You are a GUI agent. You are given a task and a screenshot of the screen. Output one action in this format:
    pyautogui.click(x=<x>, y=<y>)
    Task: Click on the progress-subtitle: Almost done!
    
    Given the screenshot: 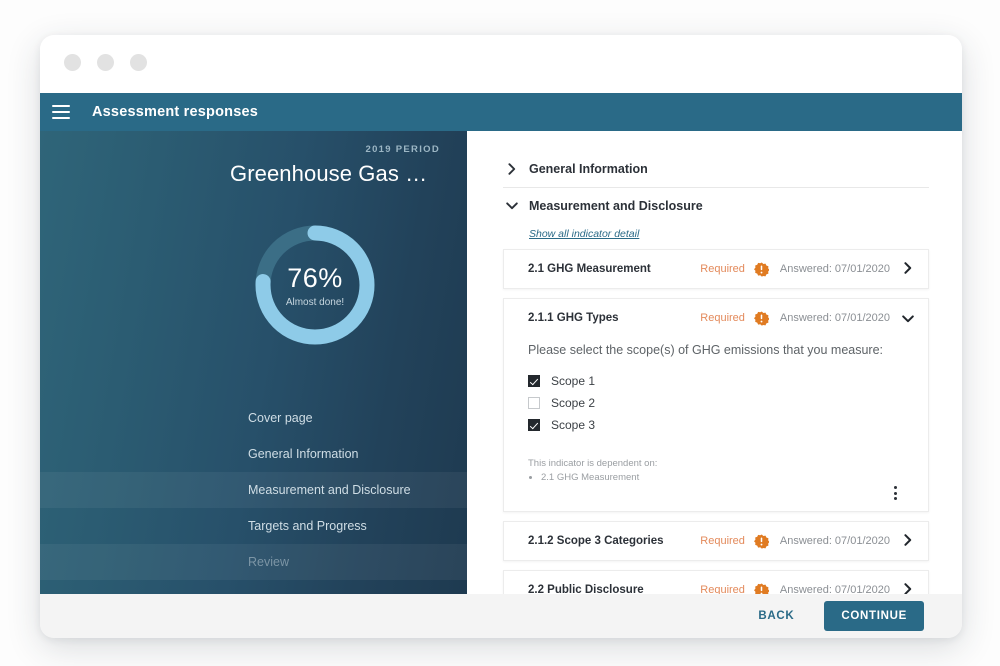 What is the action you would take?
    pyautogui.click(x=315, y=302)
    